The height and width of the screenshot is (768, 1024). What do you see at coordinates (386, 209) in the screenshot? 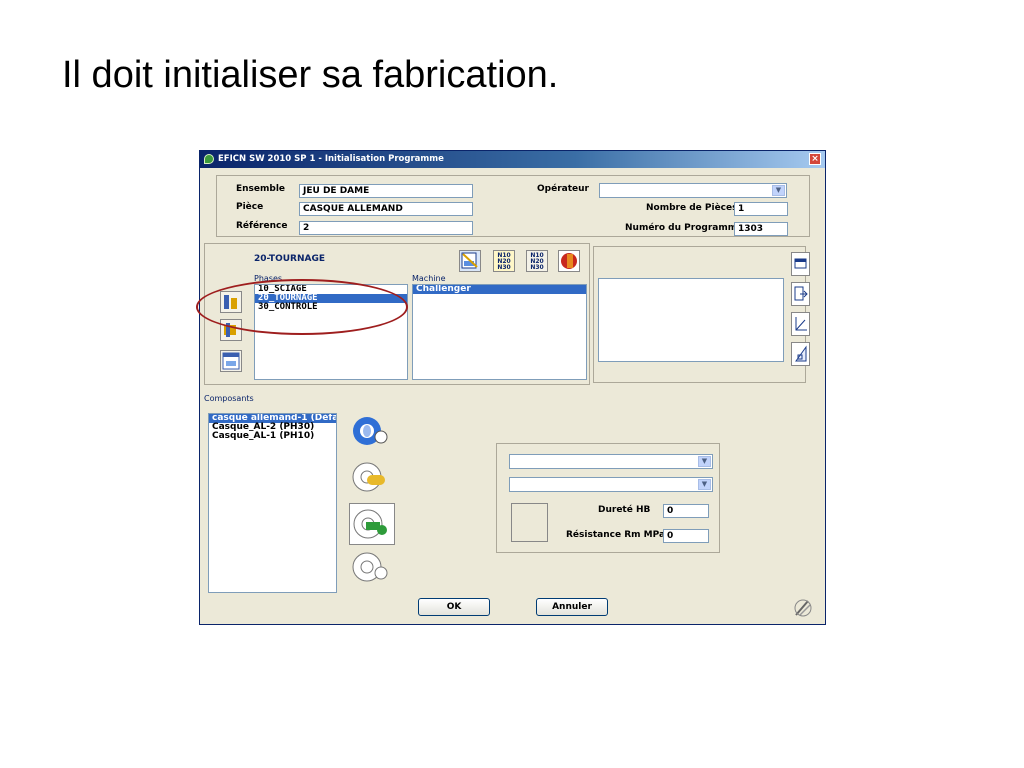
I see `piece-field: CASQUE ALLEMAND` at bounding box center [386, 209].